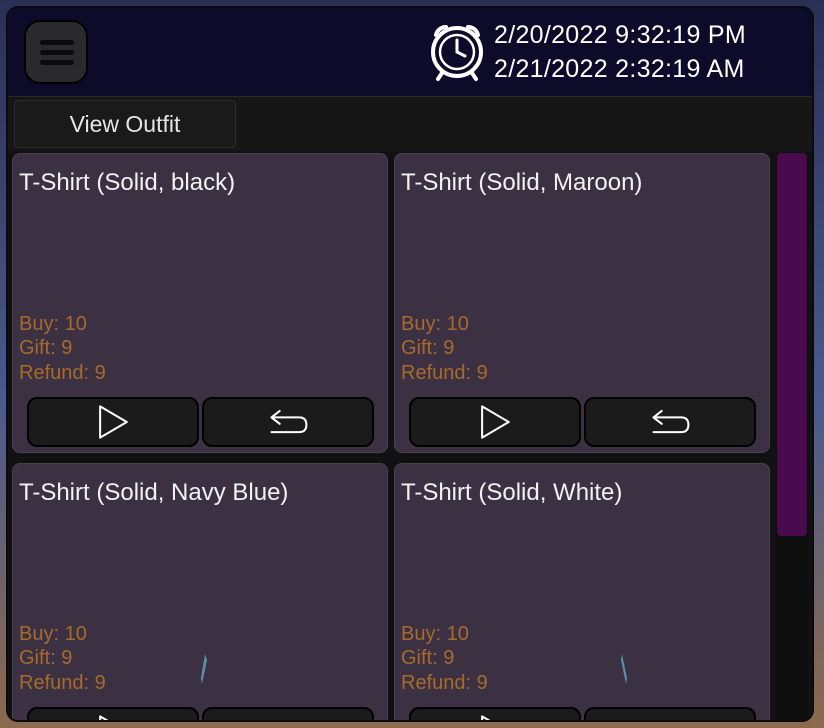 The width and height of the screenshot is (824, 728). I want to click on current-date-time: 2/20/2022 9:32:19 PM, so click(620, 35).